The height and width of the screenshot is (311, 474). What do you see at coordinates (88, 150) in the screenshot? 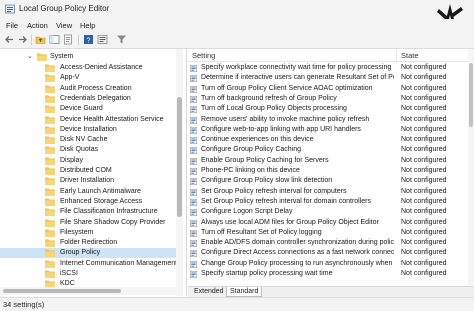
I see `tree-item: Disk Quotas` at bounding box center [88, 150].